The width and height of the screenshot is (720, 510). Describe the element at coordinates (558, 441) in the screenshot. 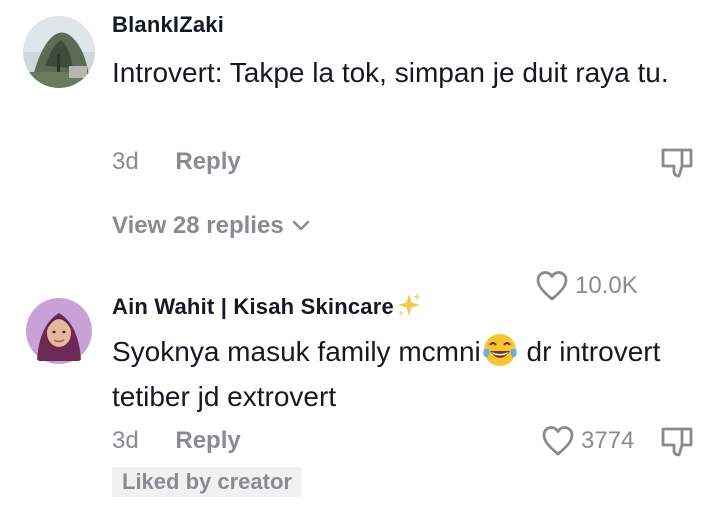

I see `heart-icon` at that location.